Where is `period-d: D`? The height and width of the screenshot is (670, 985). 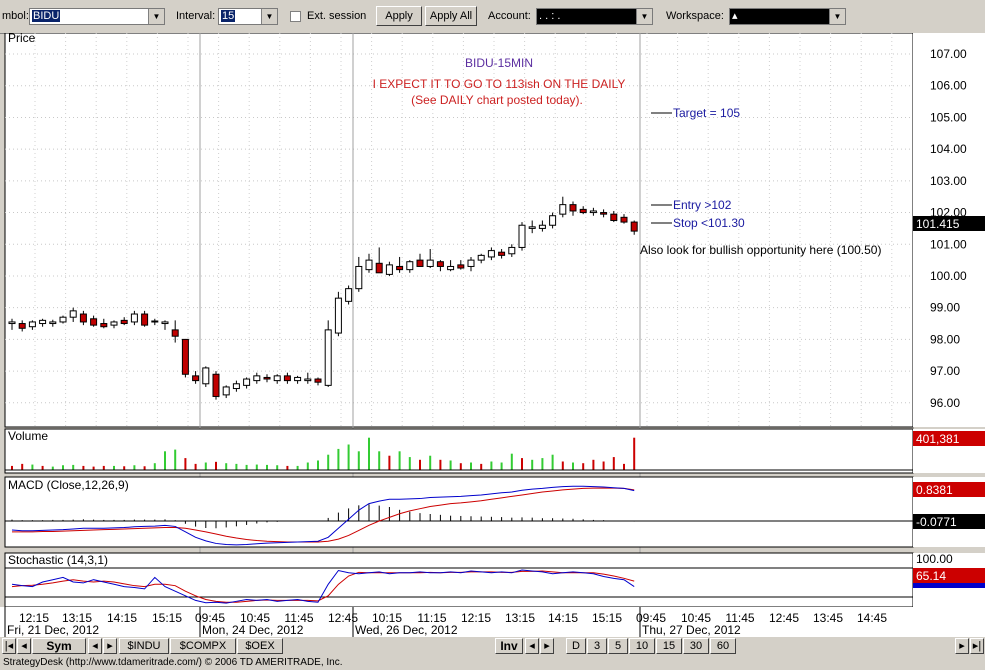 period-d: D is located at coordinates (576, 646).